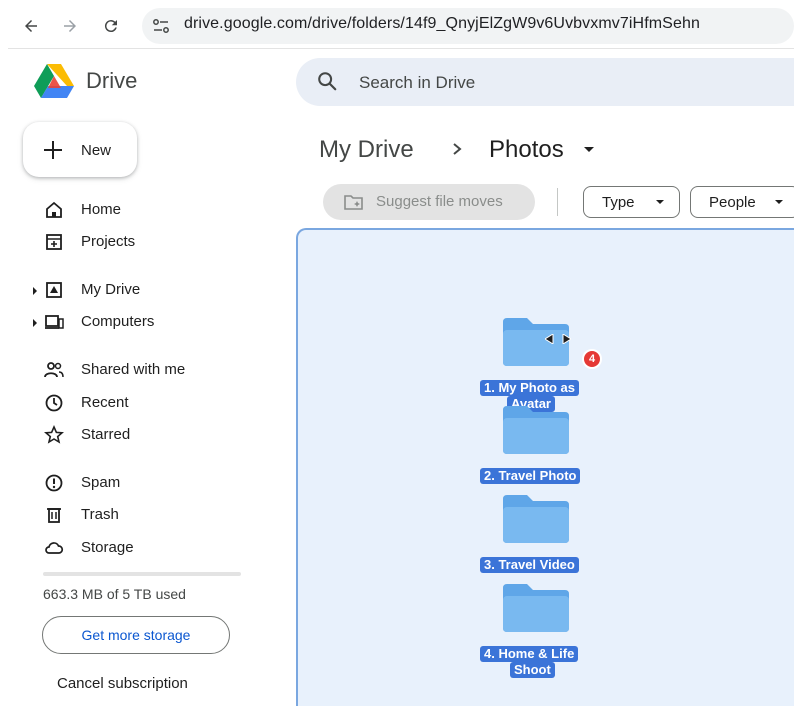  Describe the element at coordinates (526, 150) in the screenshot. I see `breadcrumb-photos: Photos` at that location.